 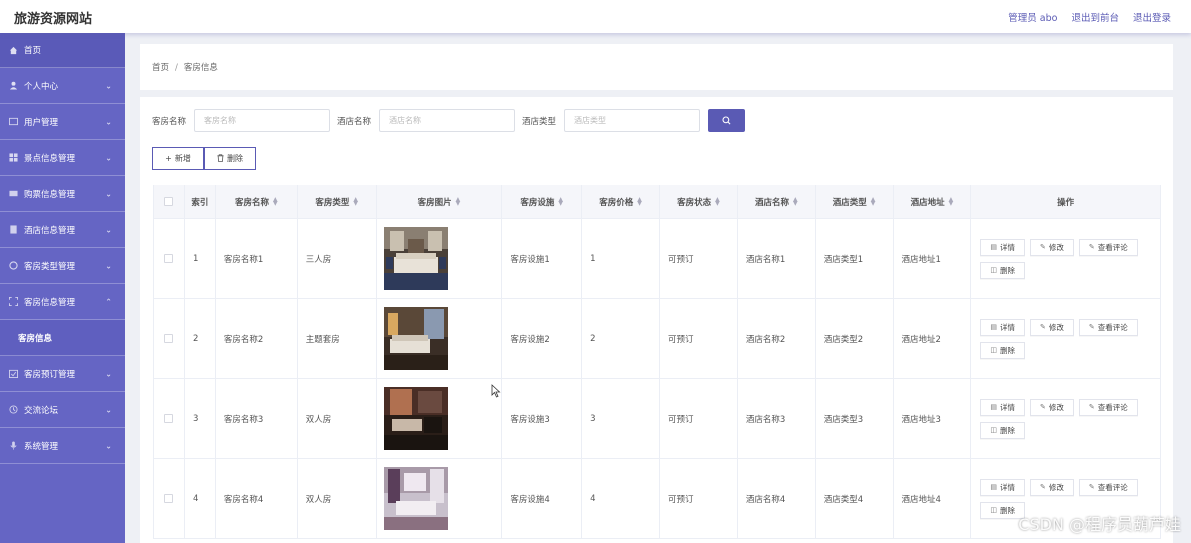 I want to click on sidebar-item-system-management: 系统管理 ⌄, so click(x=62, y=446).